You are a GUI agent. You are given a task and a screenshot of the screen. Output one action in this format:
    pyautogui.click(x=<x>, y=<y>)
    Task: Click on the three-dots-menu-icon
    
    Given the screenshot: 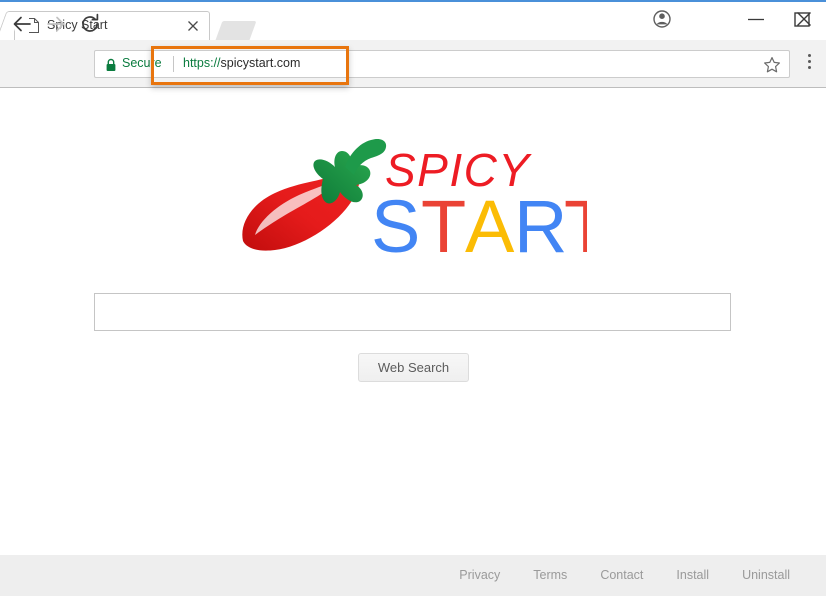 What is the action you would take?
    pyautogui.click(x=809, y=64)
    